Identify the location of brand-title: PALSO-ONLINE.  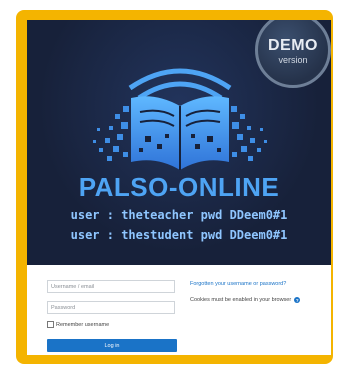
(179, 187).